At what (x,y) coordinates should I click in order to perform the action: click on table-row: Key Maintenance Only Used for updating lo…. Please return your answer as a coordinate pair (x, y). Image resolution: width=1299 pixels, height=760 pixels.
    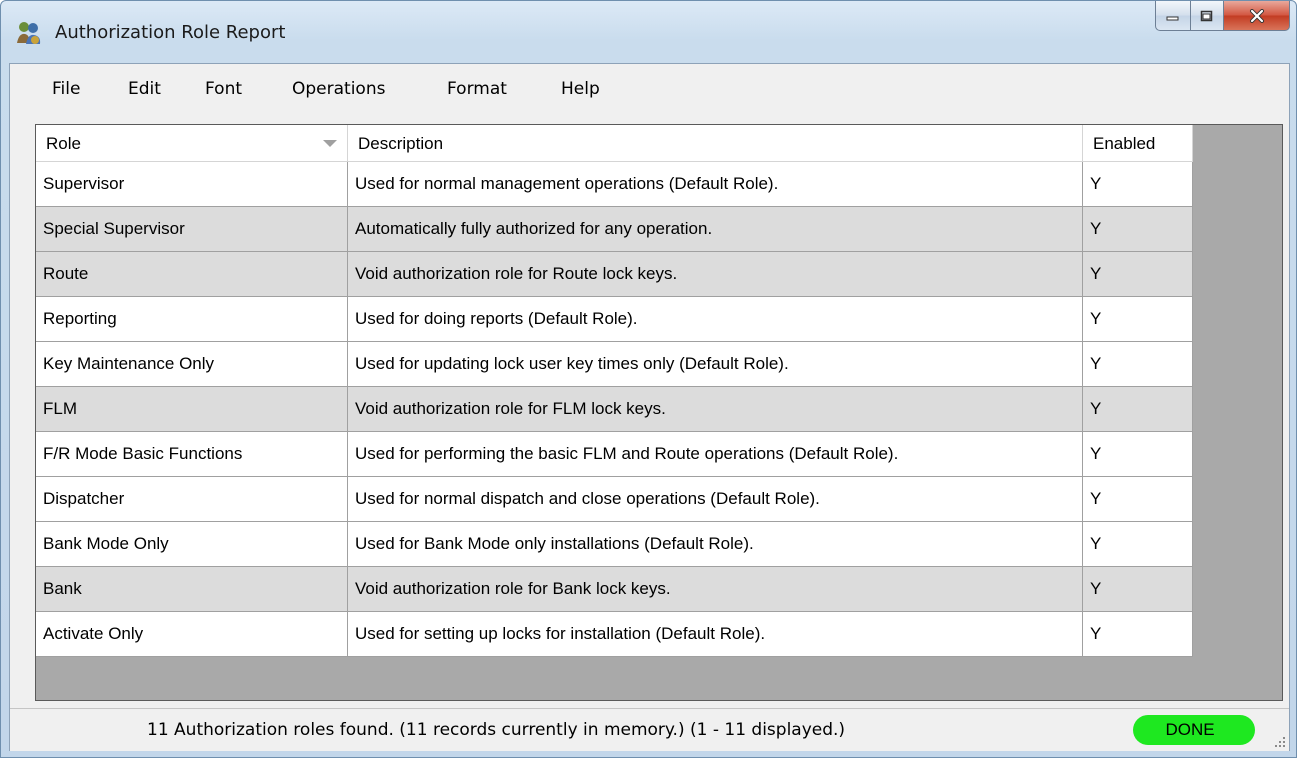
    Looking at the image, I should click on (614, 364).